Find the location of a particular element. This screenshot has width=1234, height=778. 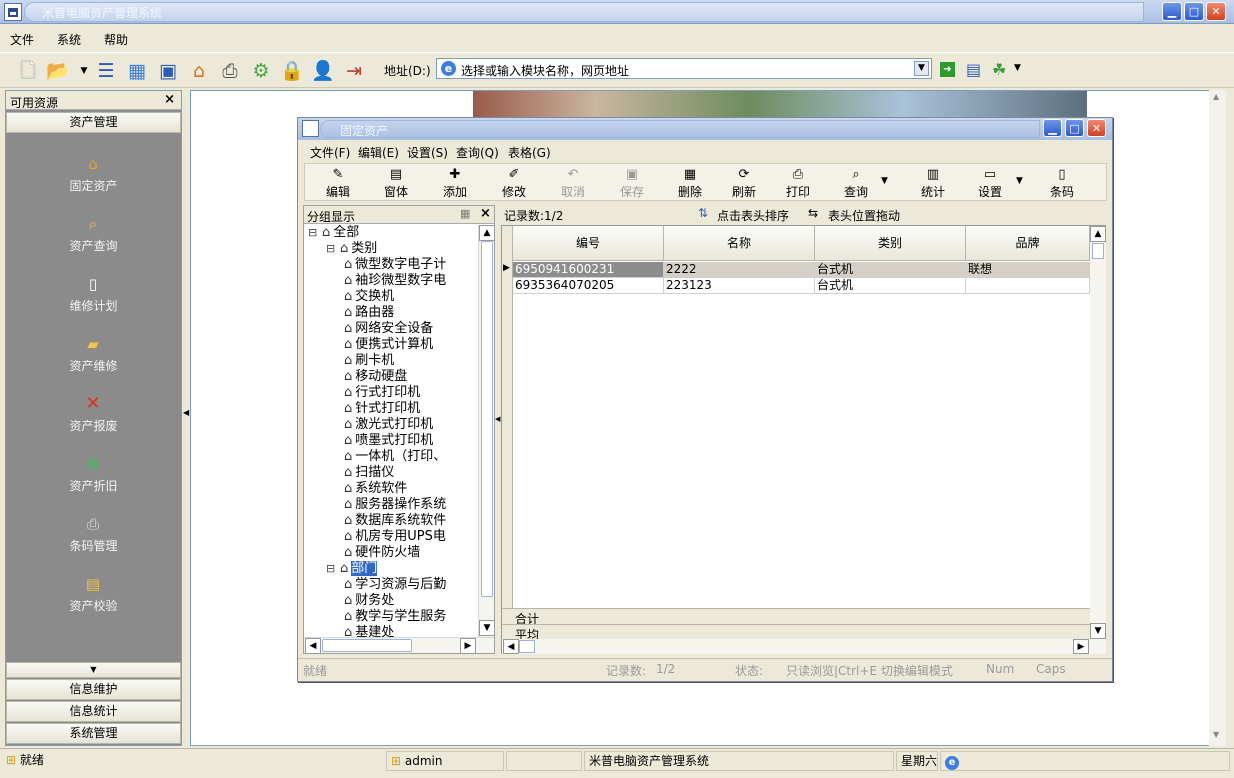

toolbar-button-6: ▦ 删除 is located at coordinates (690, 183).